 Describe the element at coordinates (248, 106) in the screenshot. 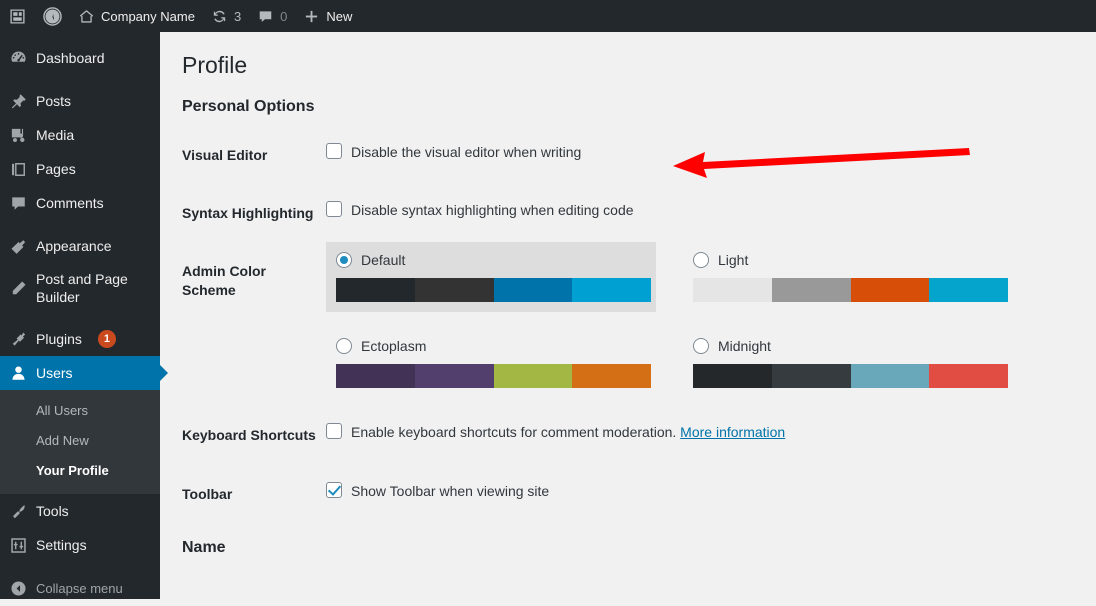

I see `personal-options-heading: Personal Options` at that location.